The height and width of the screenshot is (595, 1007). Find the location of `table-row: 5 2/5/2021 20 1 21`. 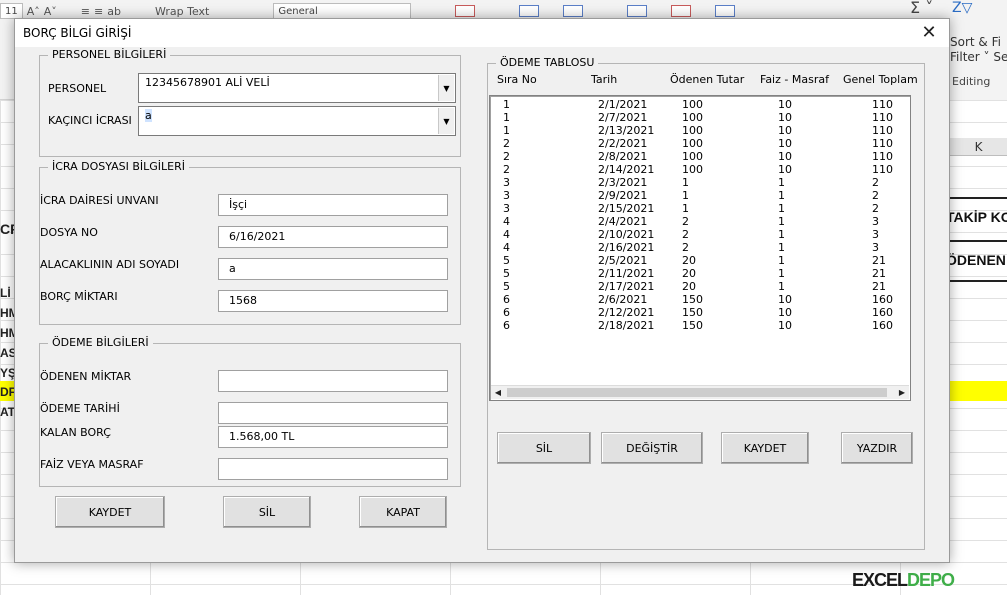

table-row: 5 2/5/2021 20 1 21 is located at coordinates (700, 260).